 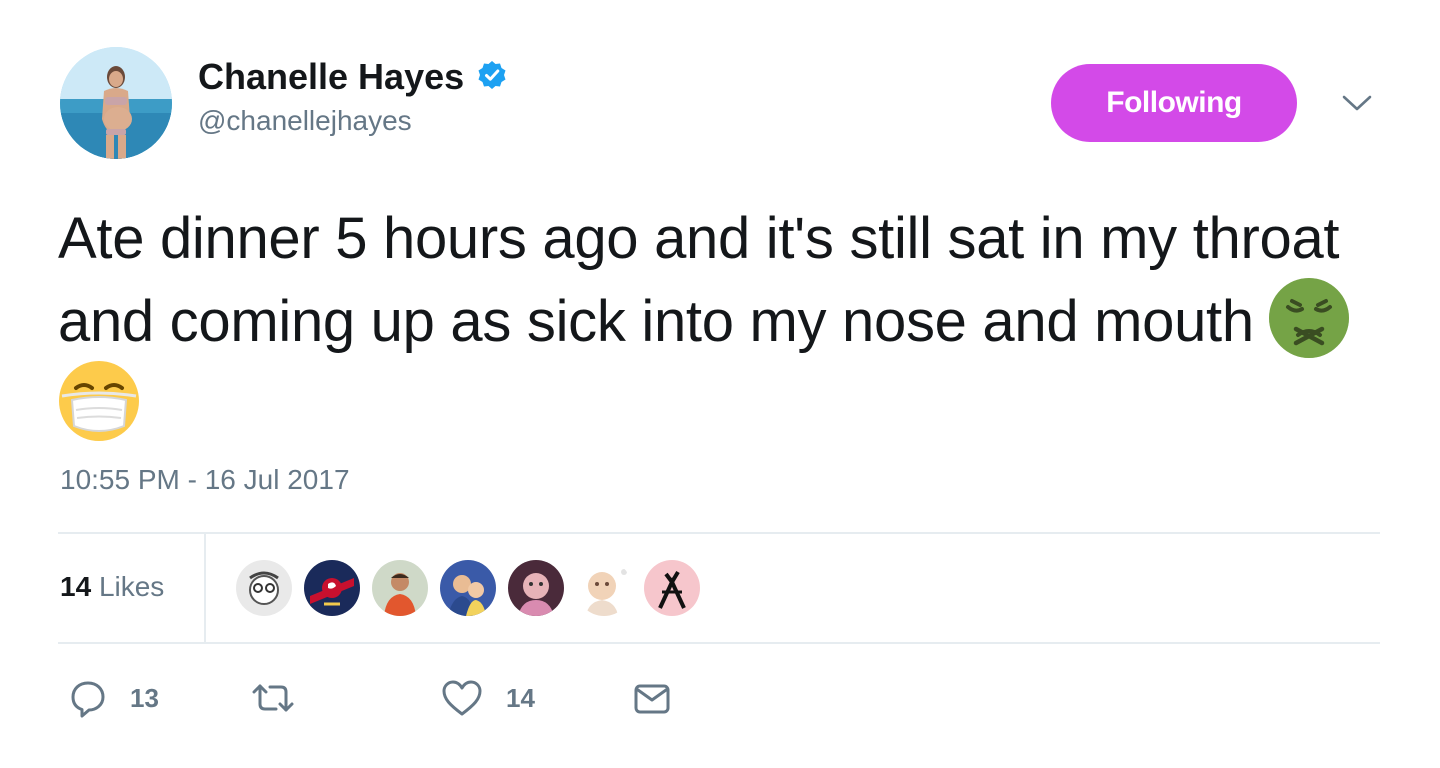 I want to click on likes-stat: 14 Likes, so click(x=112, y=587).